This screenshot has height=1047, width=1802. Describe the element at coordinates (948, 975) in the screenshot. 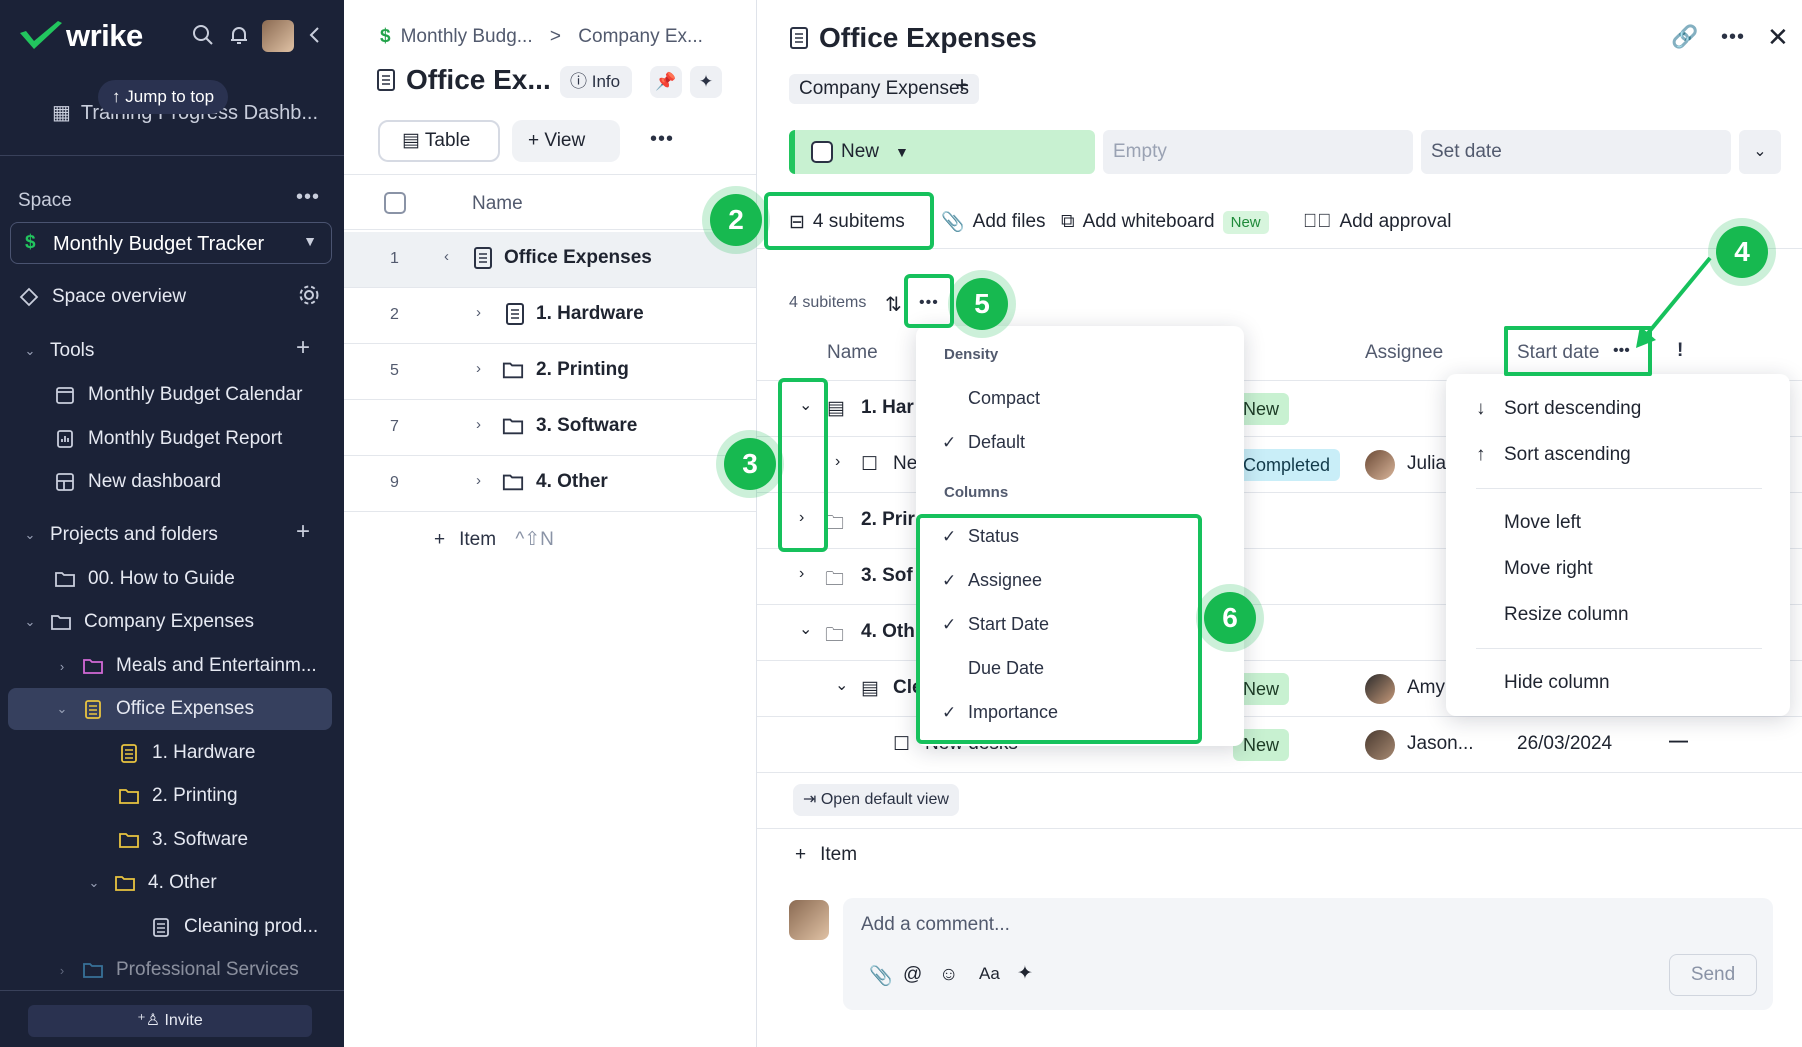

I see `emoji-icon: ☺` at that location.